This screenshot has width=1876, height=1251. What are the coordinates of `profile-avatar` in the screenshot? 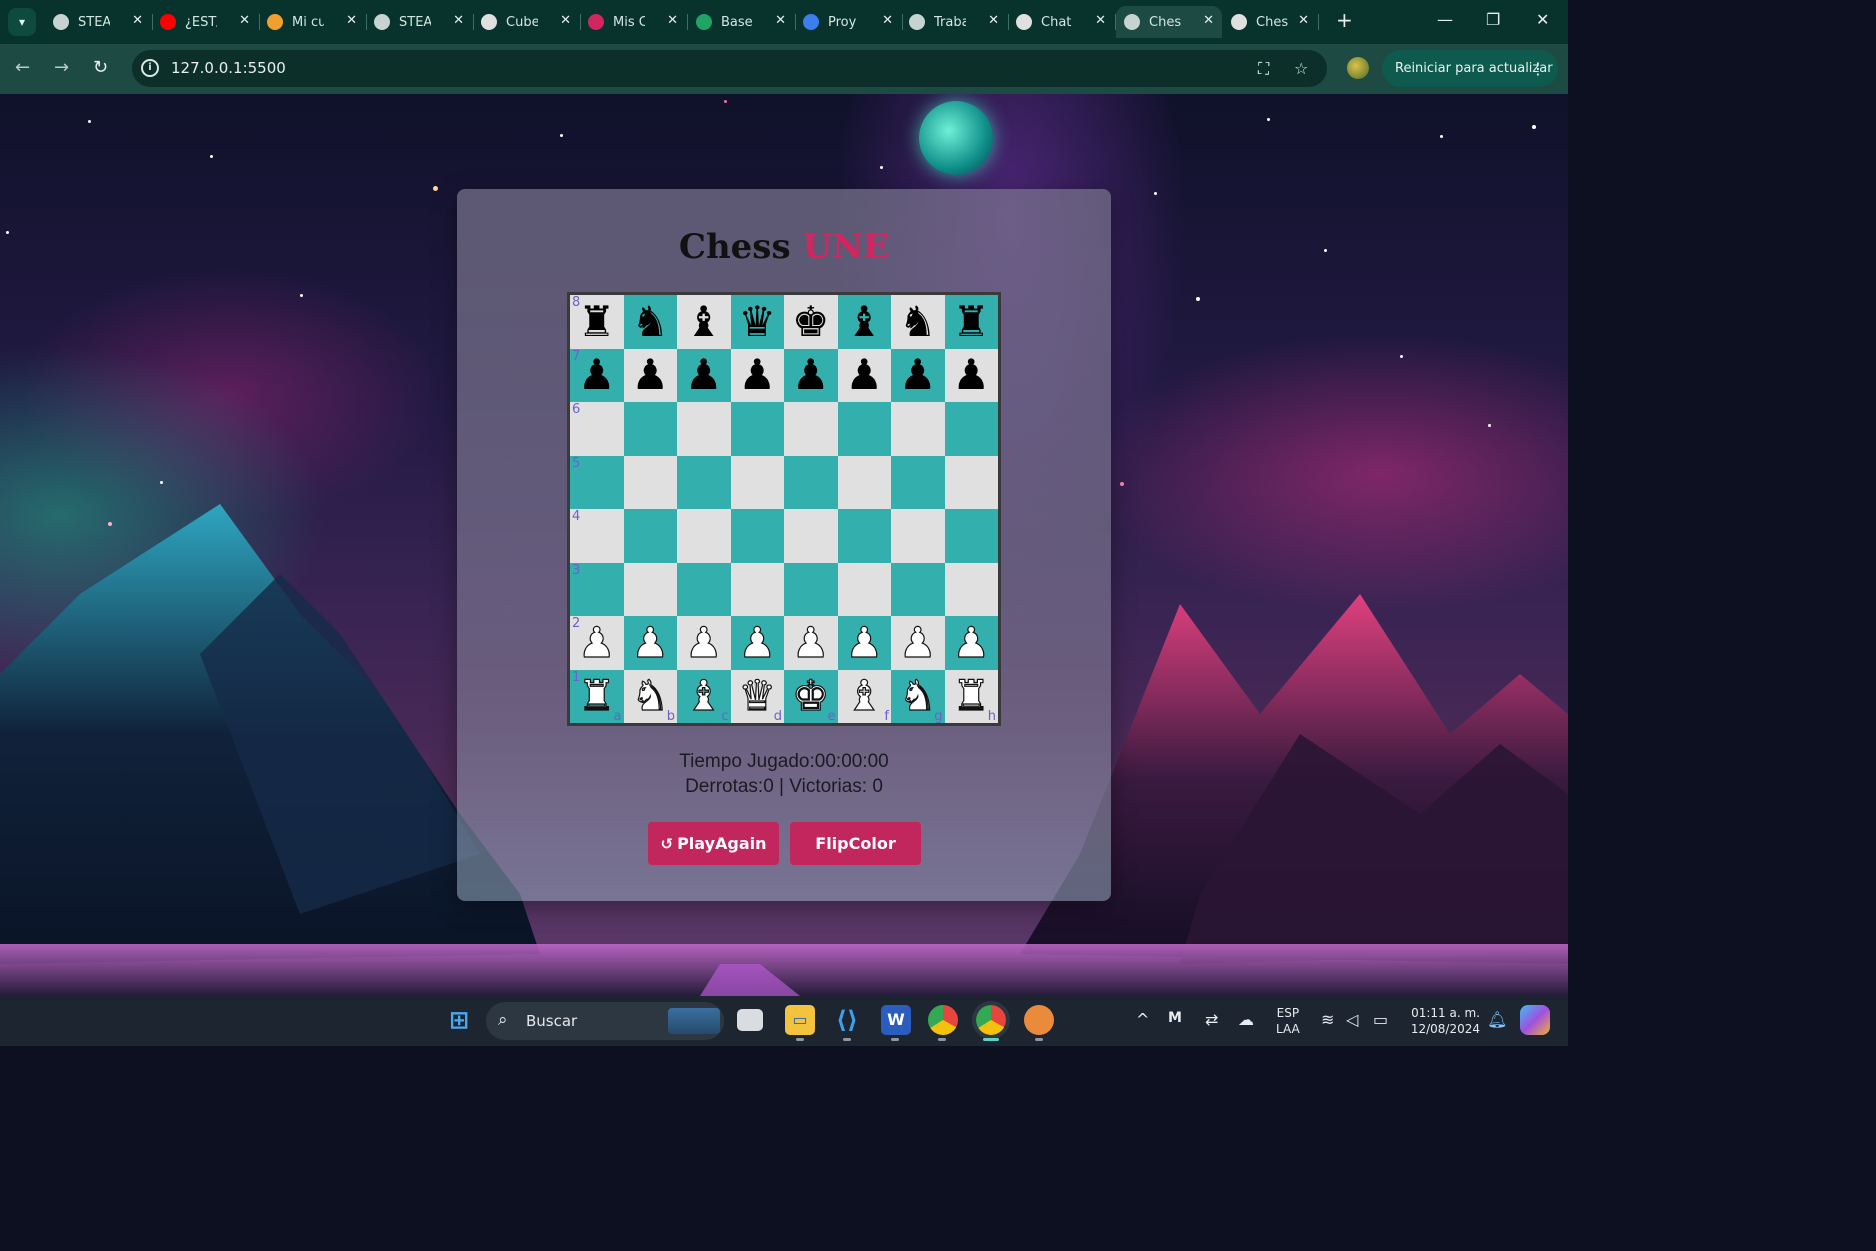 It's located at (1358, 68).